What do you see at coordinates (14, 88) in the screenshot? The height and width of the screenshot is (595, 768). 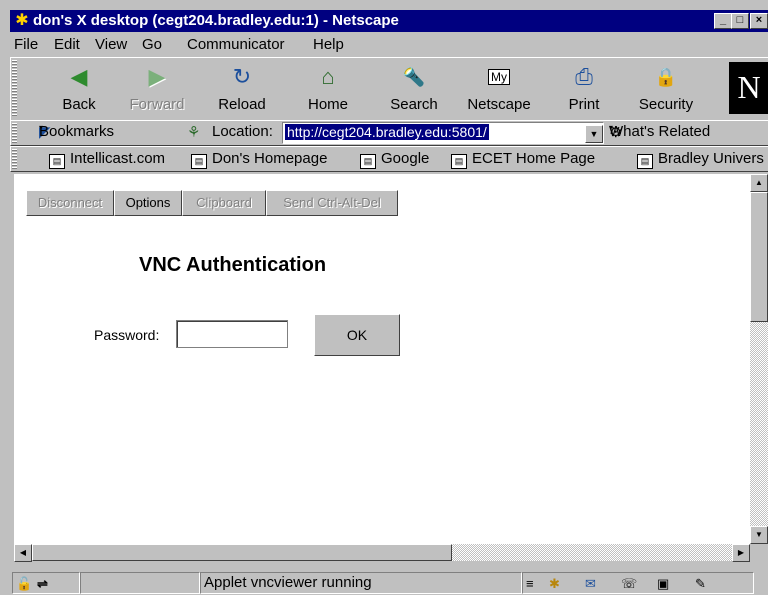 I see `toolbar-grip` at bounding box center [14, 88].